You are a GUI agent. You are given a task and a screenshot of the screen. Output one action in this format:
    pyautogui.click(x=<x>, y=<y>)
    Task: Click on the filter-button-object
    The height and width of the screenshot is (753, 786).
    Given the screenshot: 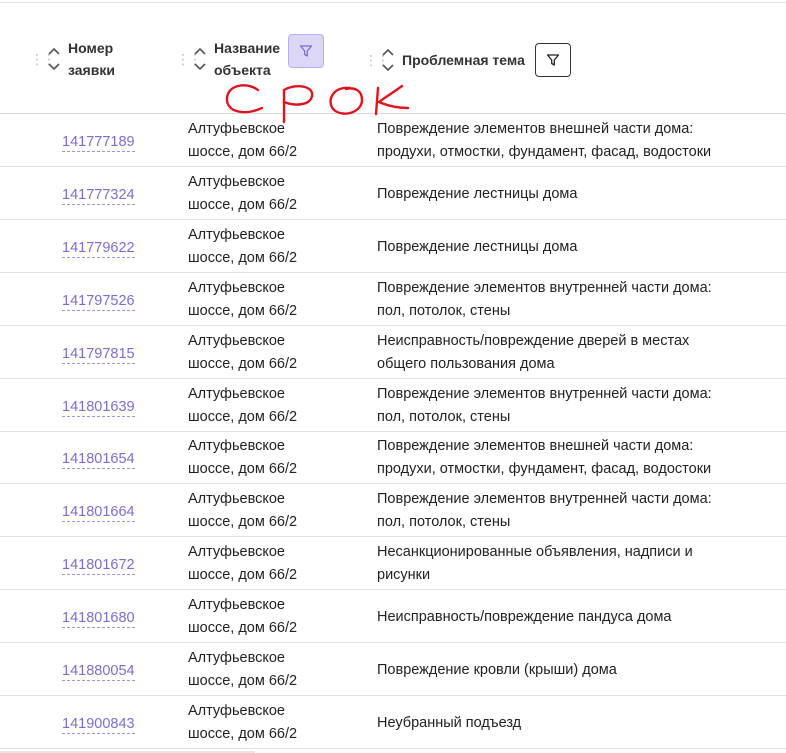 What is the action you would take?
    pyautogui.click(x=306, y=51)
    